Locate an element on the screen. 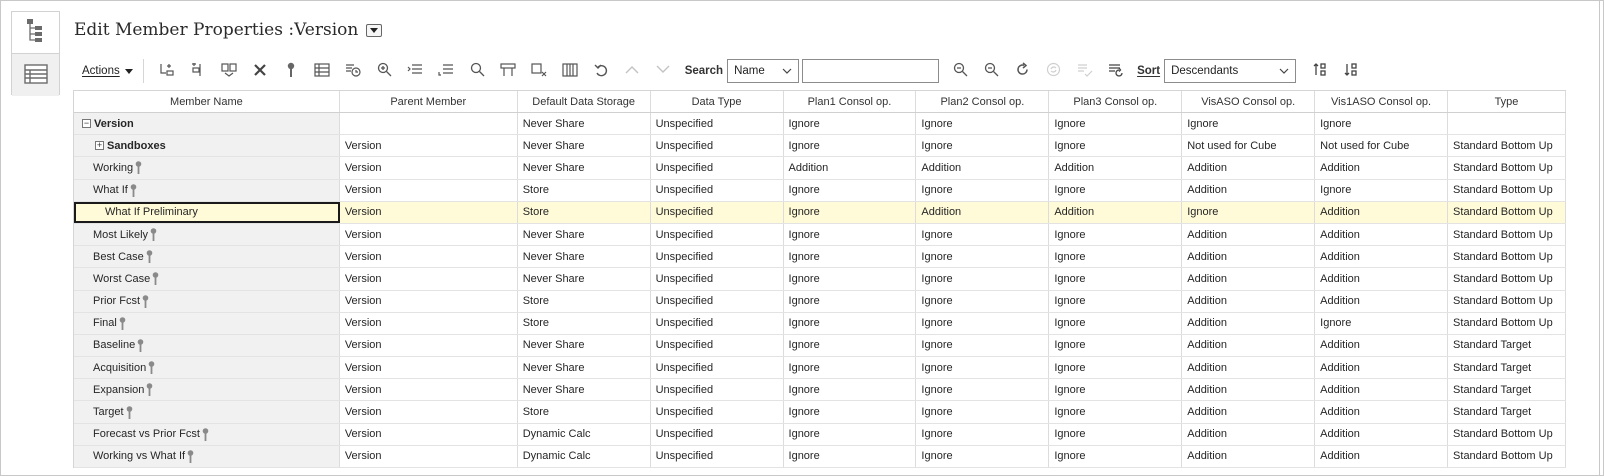 This screenshot has height=476, width=1604. column-header-member-name: Member Name is located at coordinates (207, 101).